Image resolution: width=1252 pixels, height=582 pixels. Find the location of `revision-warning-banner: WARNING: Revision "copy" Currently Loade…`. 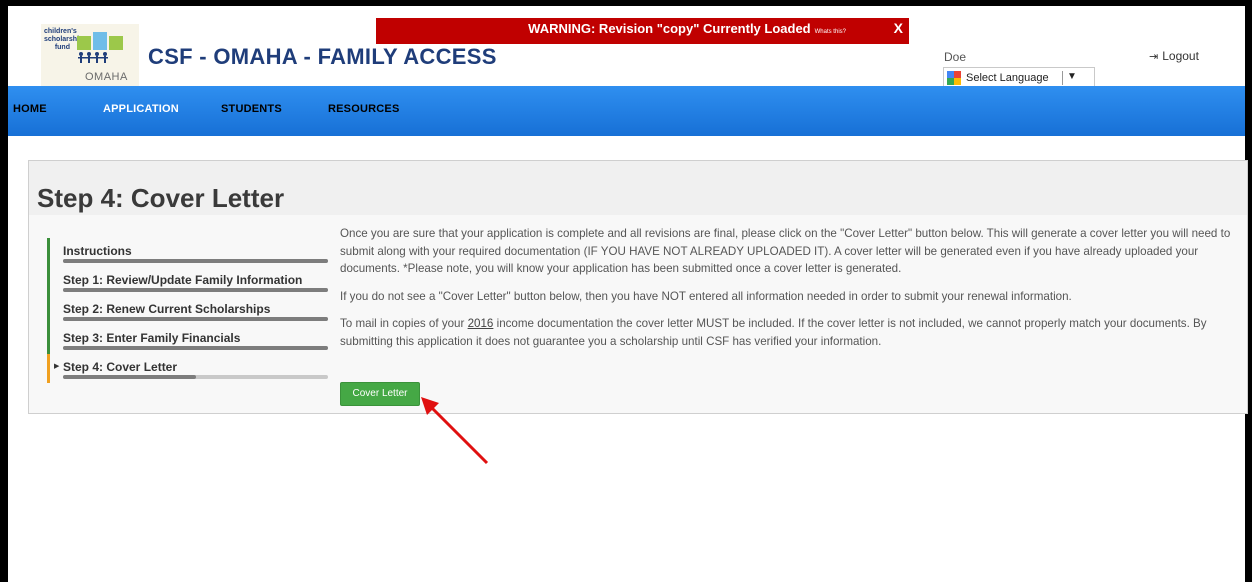

revision-warning-banner: WARNING: Revision "copy" Currently Loade… is located at coordinates (642, 31).